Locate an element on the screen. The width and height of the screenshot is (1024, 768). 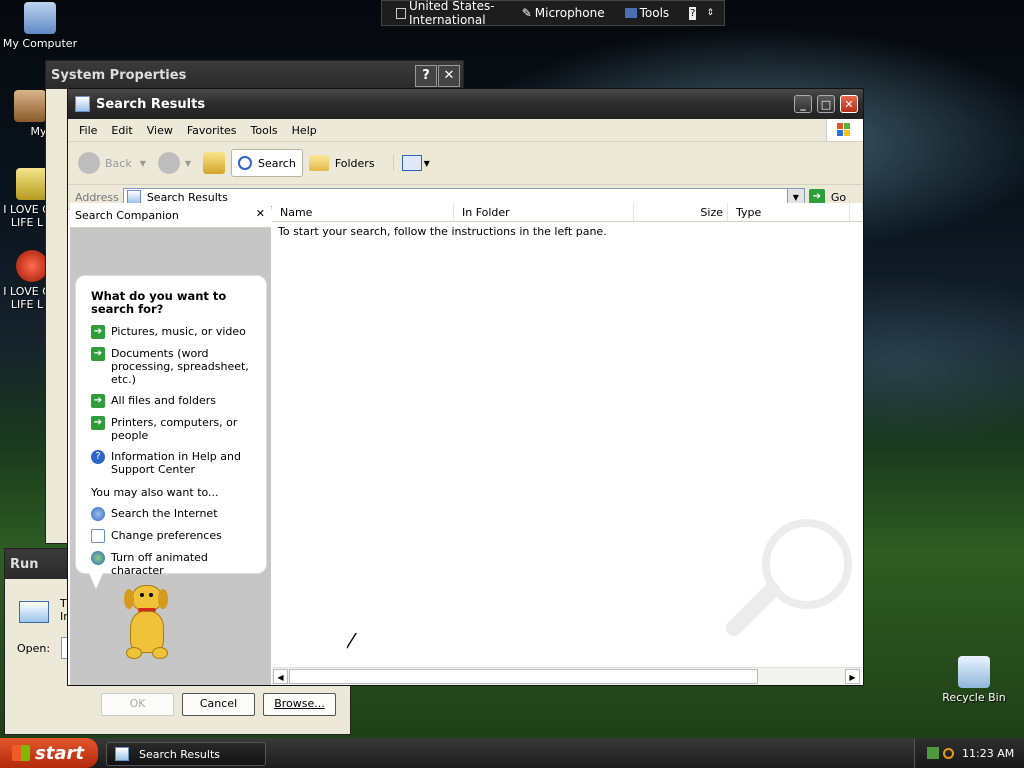
magnifier-handle is located at coordinates (753, 609).